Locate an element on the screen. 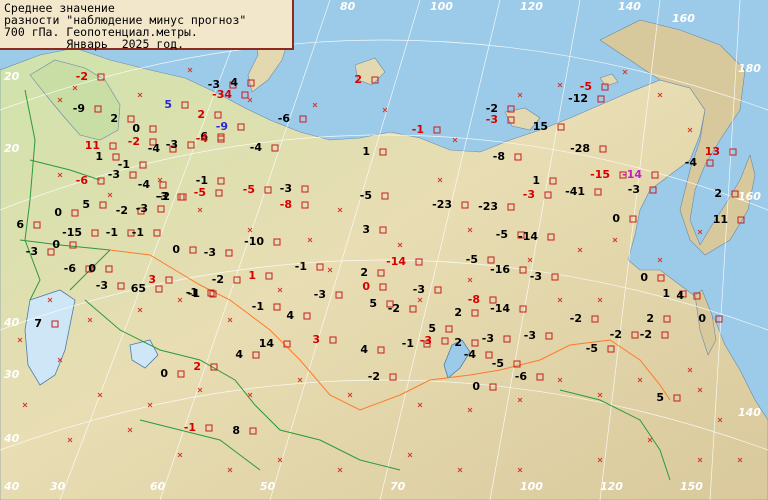 This screenshot has height=500, width=768. legend-line-4: Январь 2025 год. is located at coordinates (94, 44).